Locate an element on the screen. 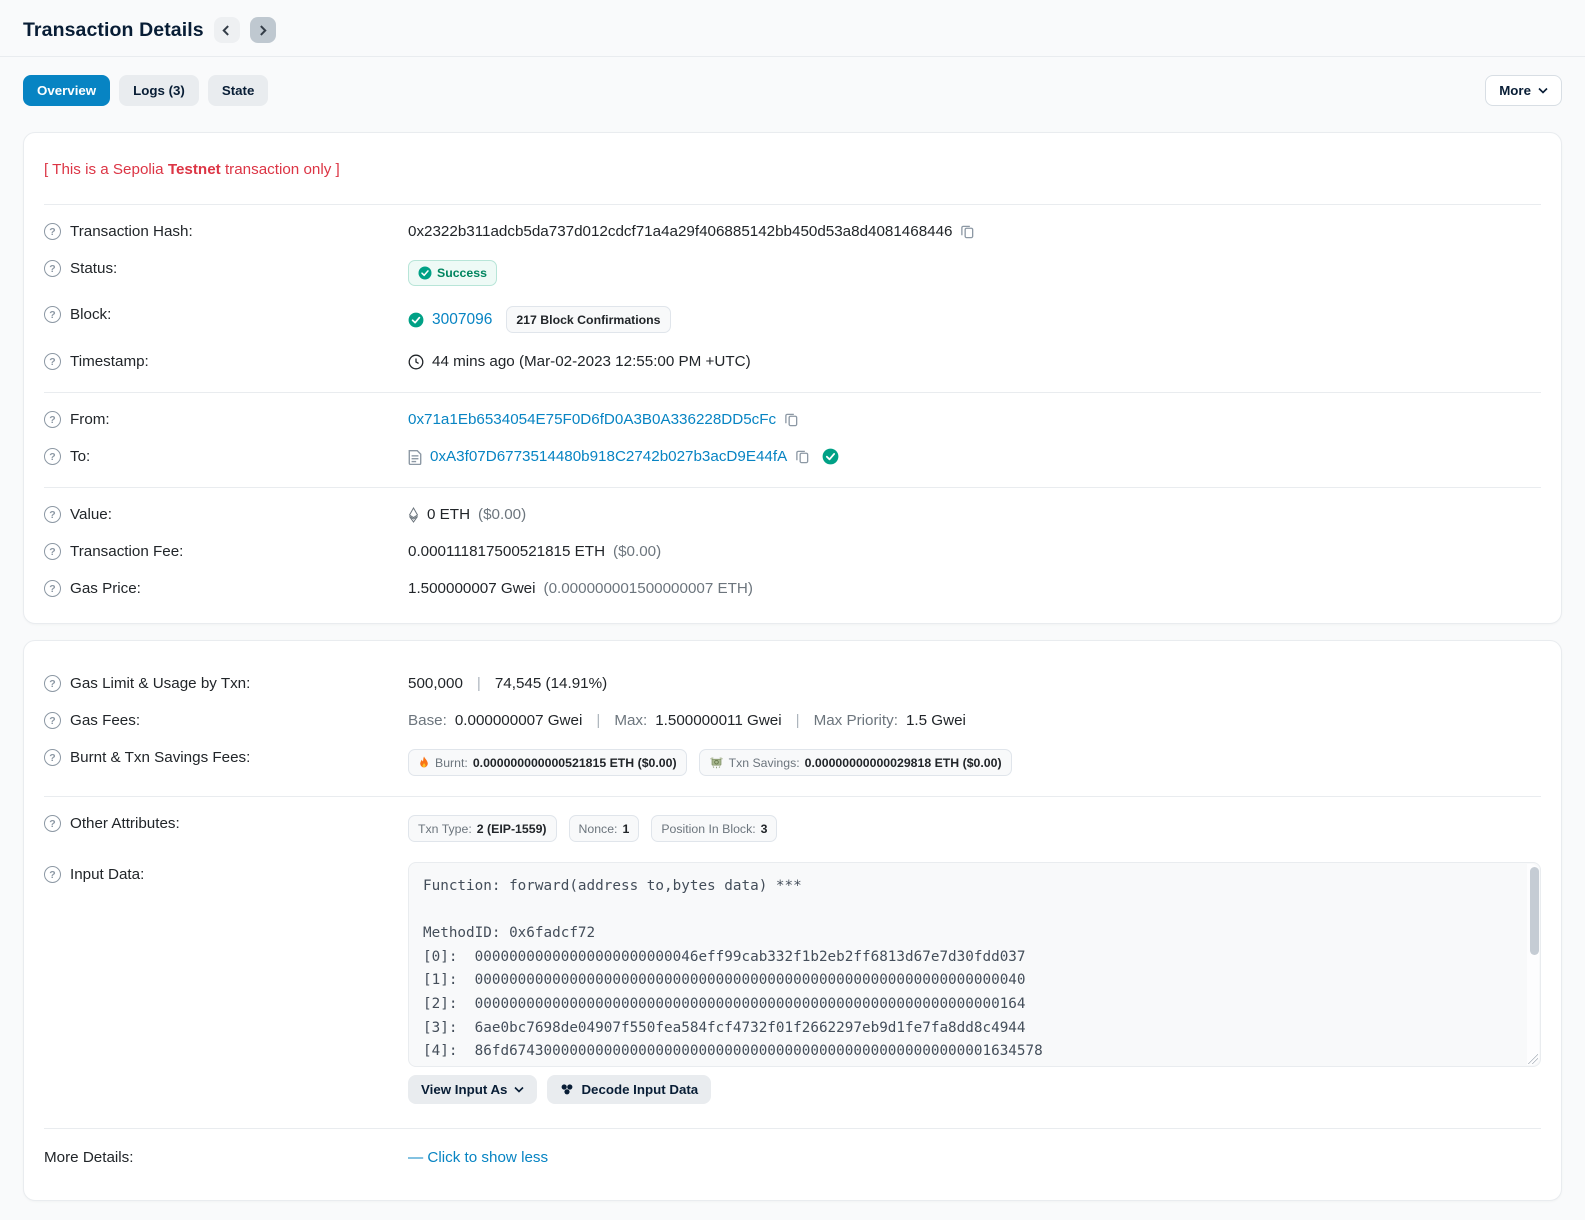 The width and height of the screenshot is (1585, 1220). scrollbar-thumb is located at coordinates (1534, 911).